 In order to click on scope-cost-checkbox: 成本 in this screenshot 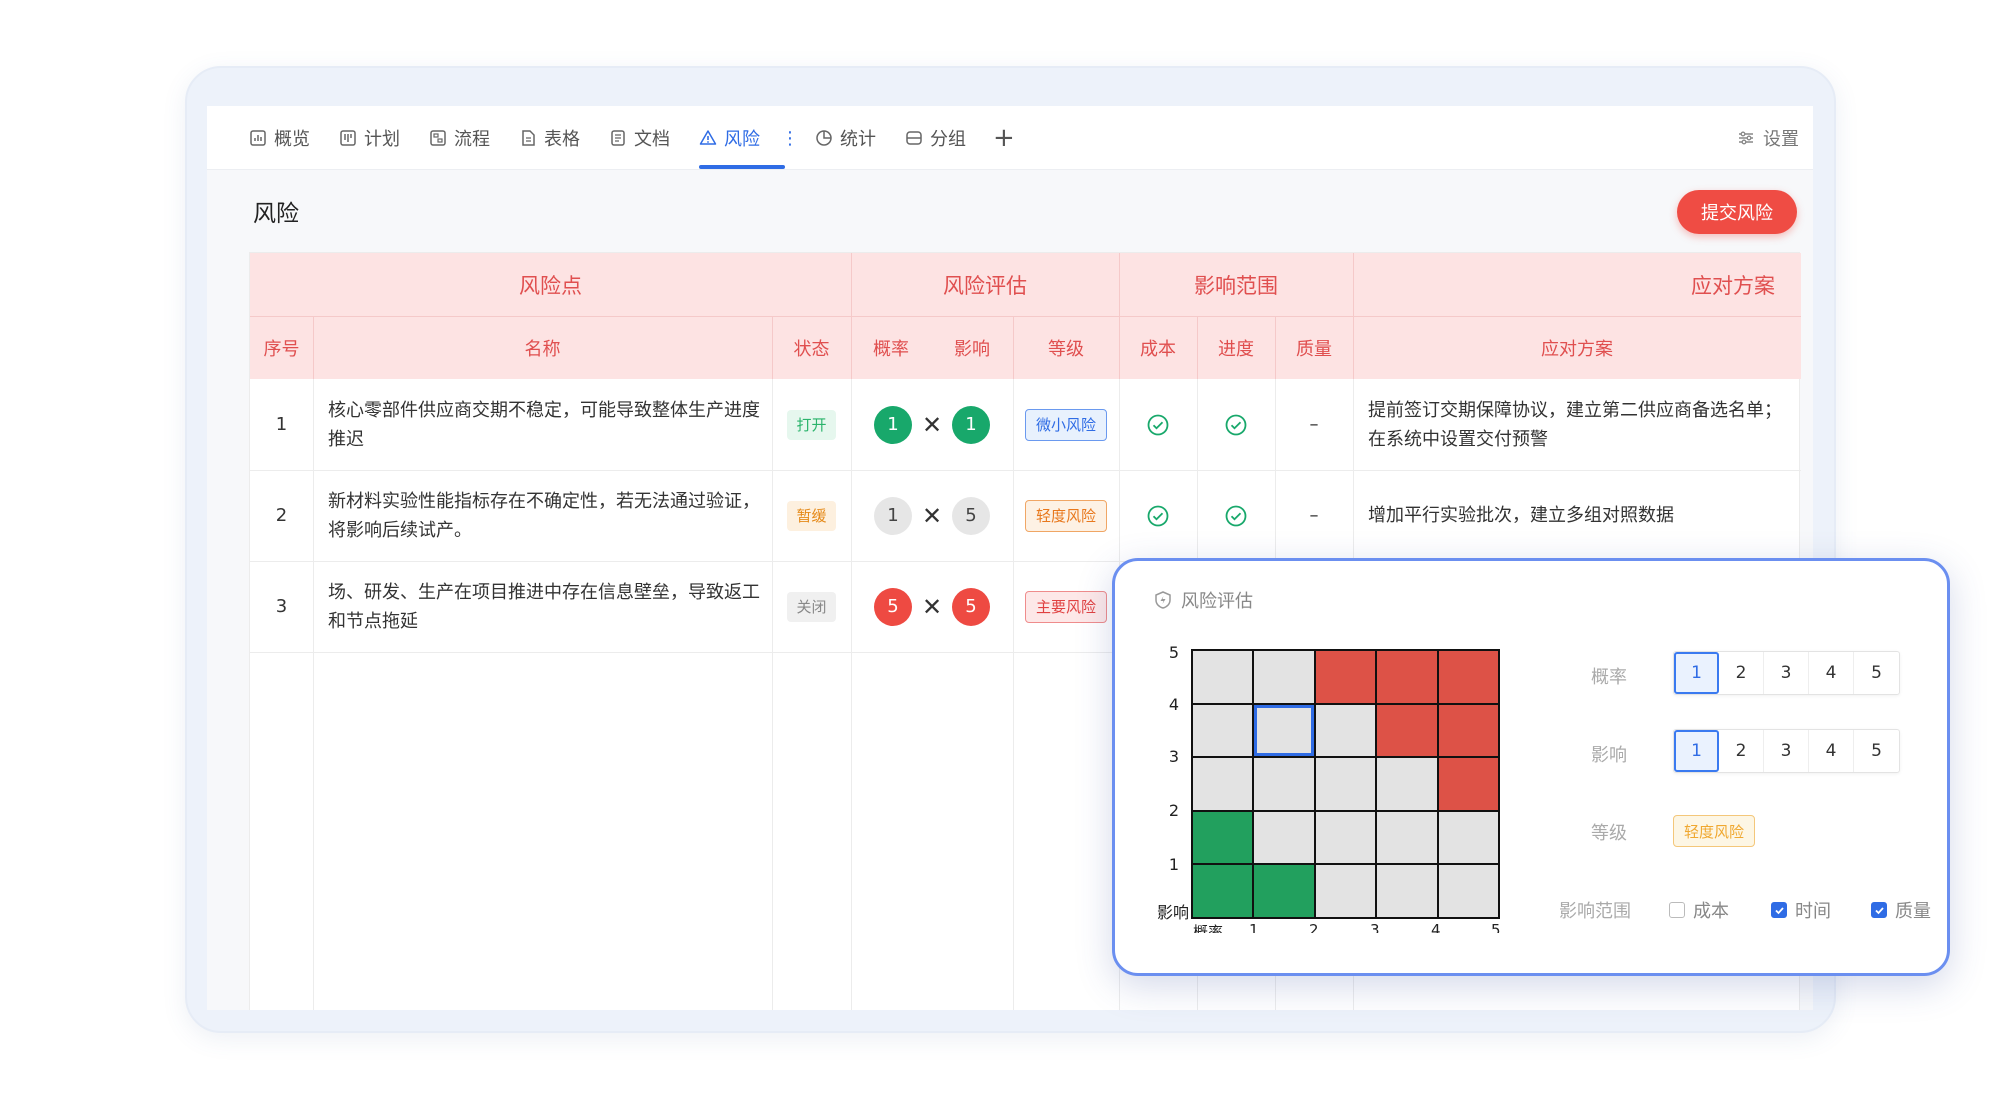, I will do `click(1699, 910)`.